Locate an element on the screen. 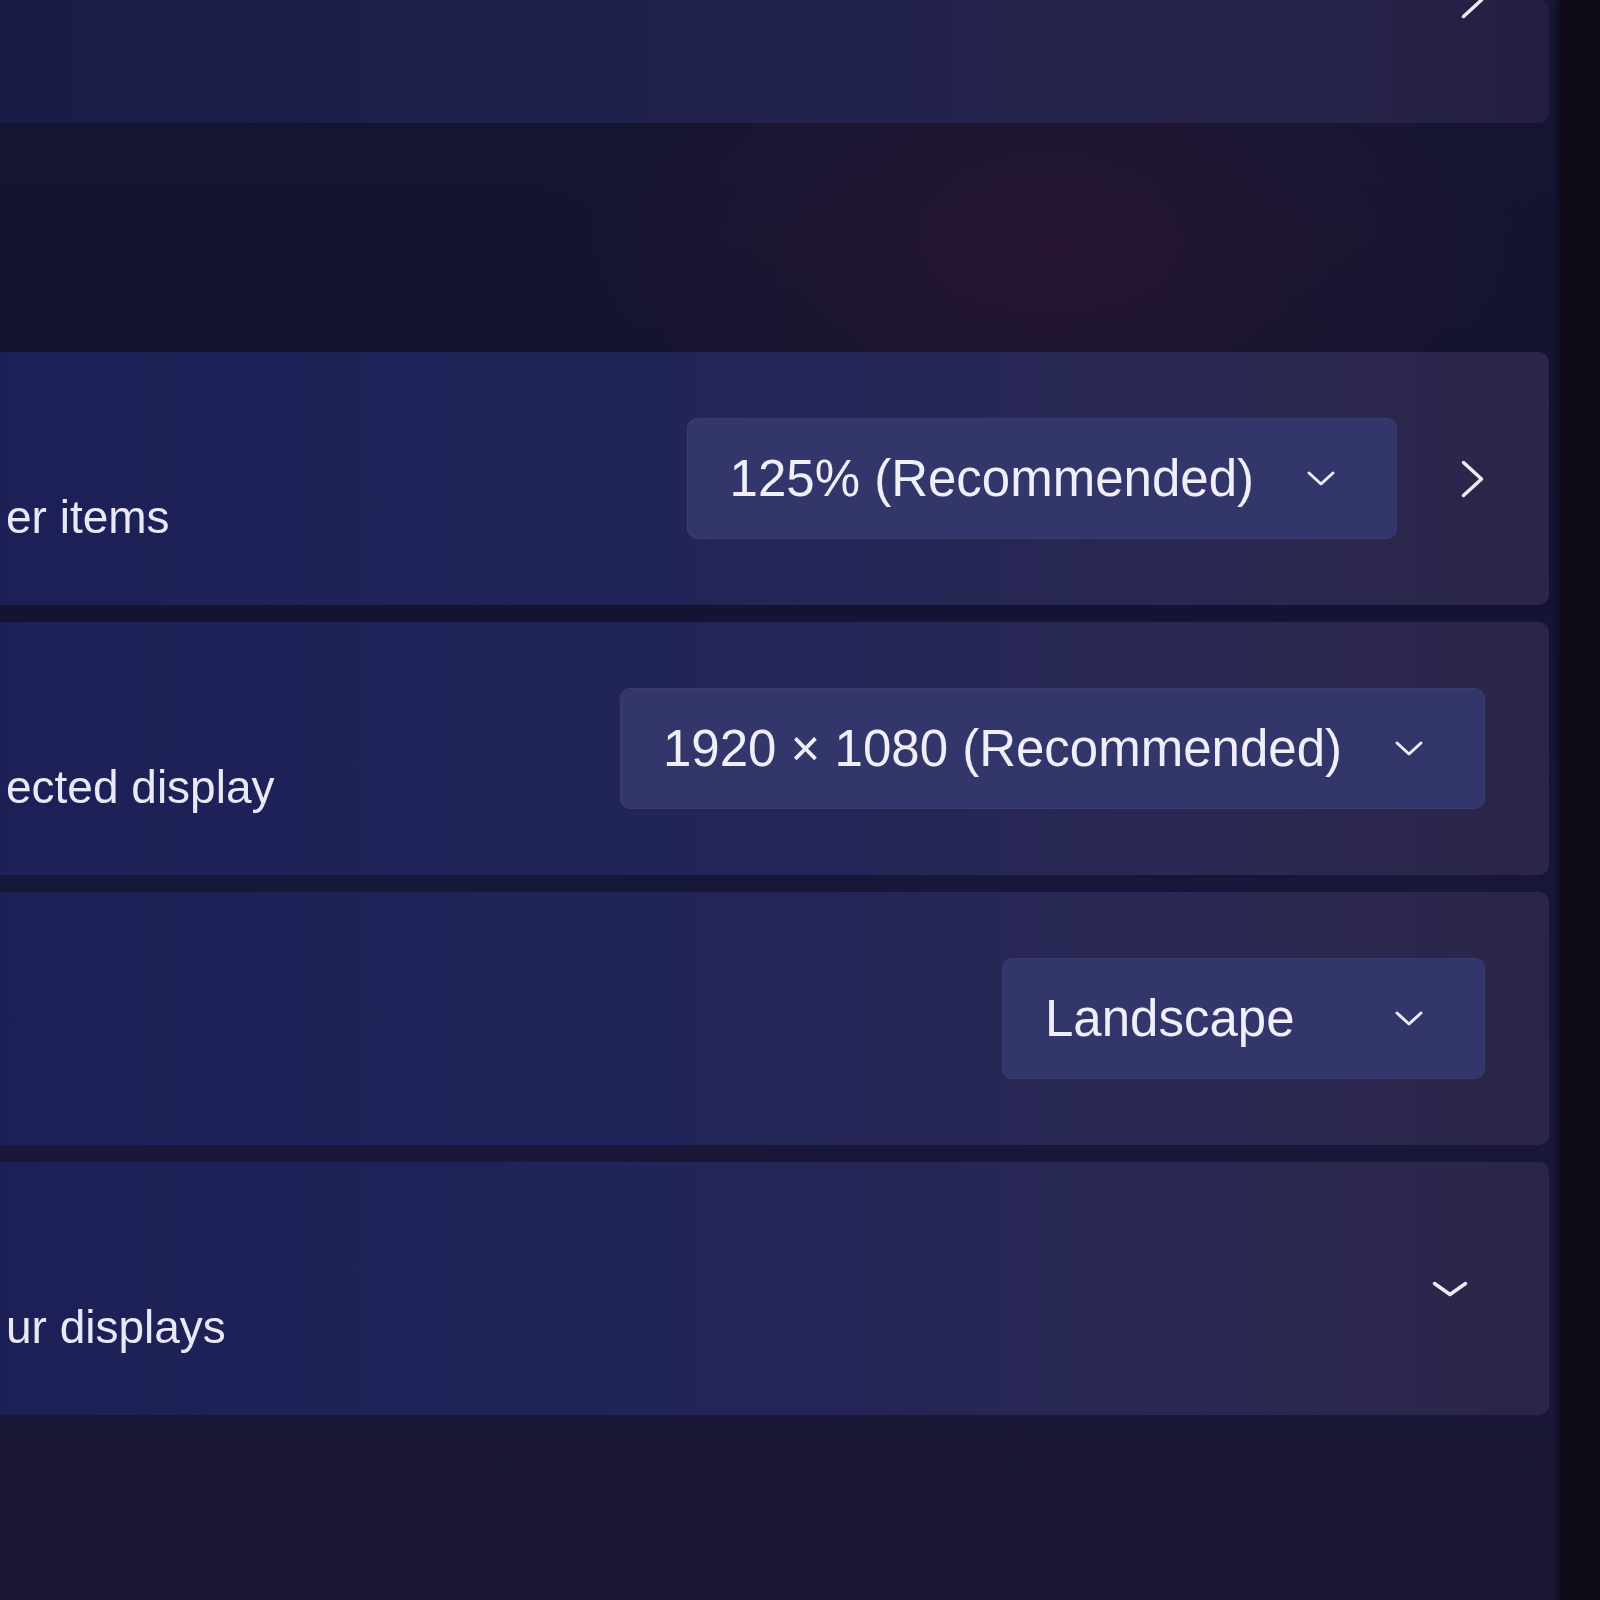 Image resolution: width=1600 pixels, height=1600 pixels. dropdown: 125% (Recommended) is located at coordinates (1041, 478).